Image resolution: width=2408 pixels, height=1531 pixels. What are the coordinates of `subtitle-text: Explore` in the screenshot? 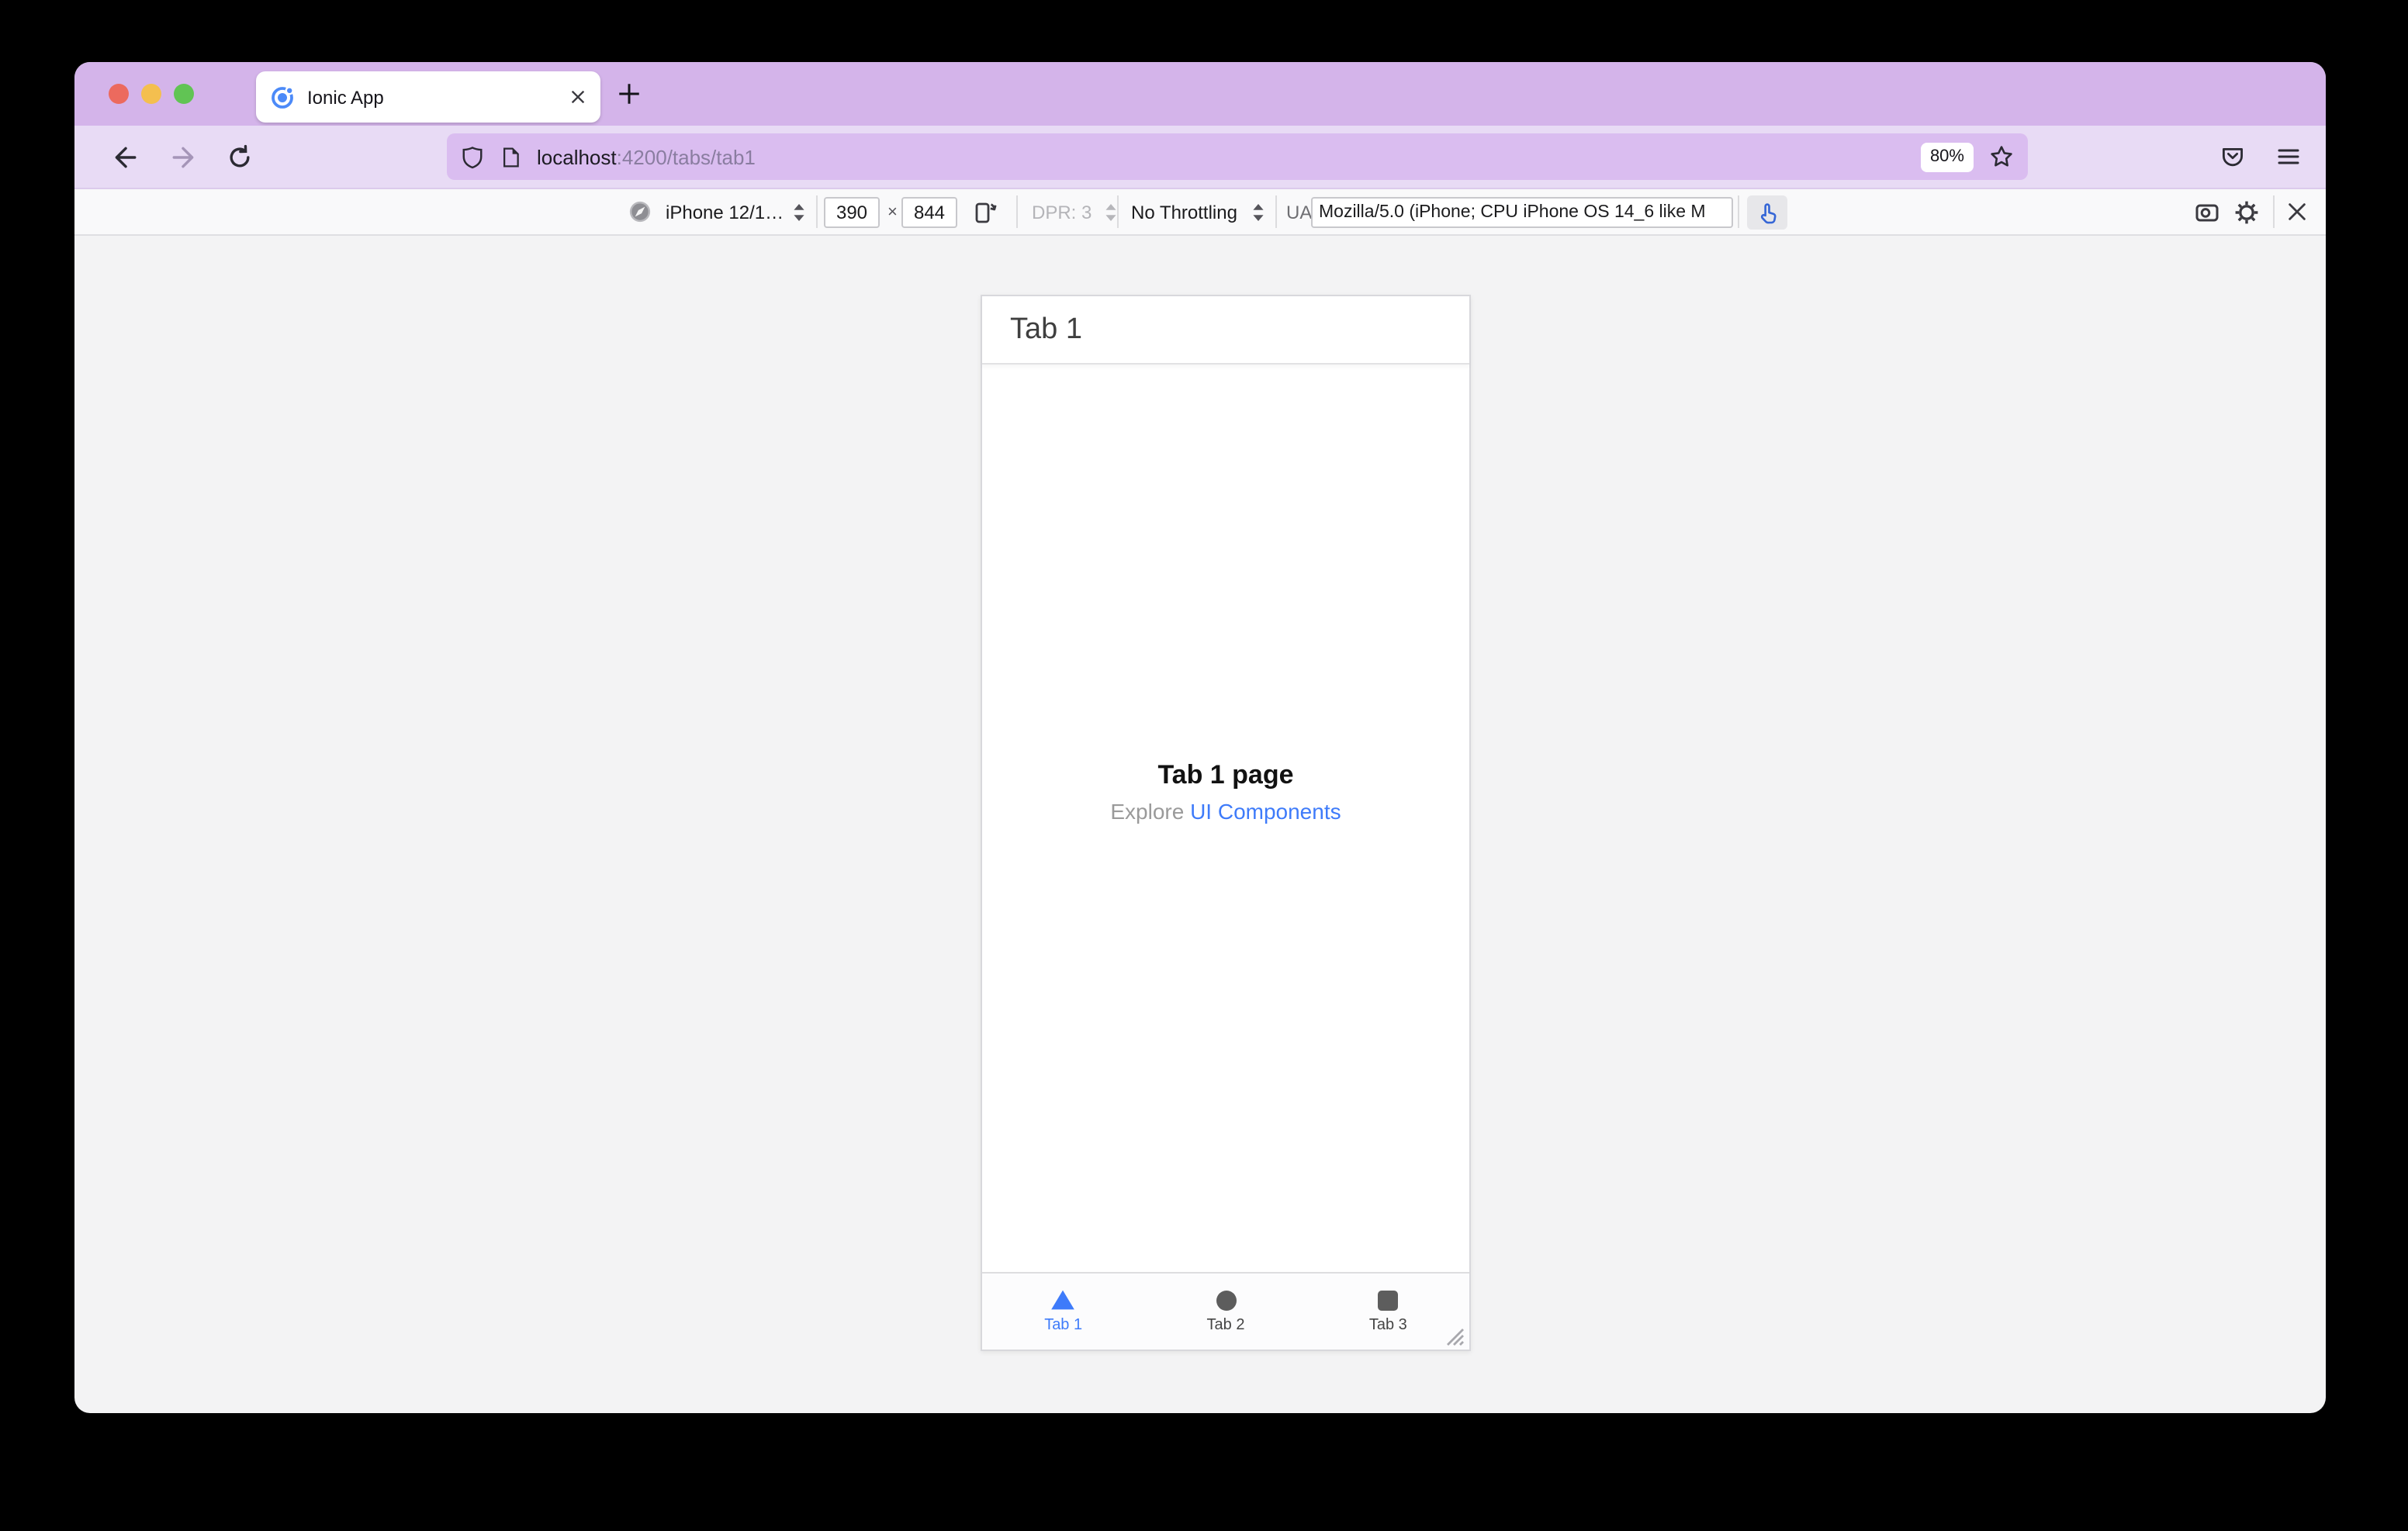 It's located at (1147, 811).